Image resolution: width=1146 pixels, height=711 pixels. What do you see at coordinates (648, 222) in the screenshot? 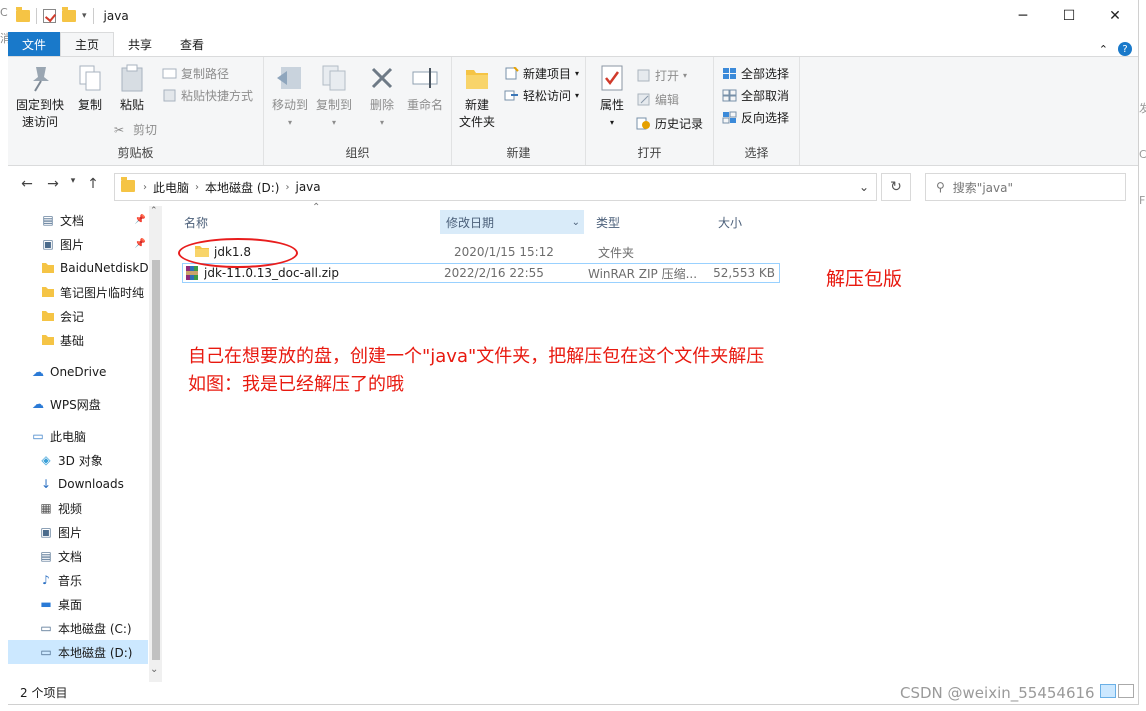
I see `column-header-type: 类型` at bounding box center [648, 222].